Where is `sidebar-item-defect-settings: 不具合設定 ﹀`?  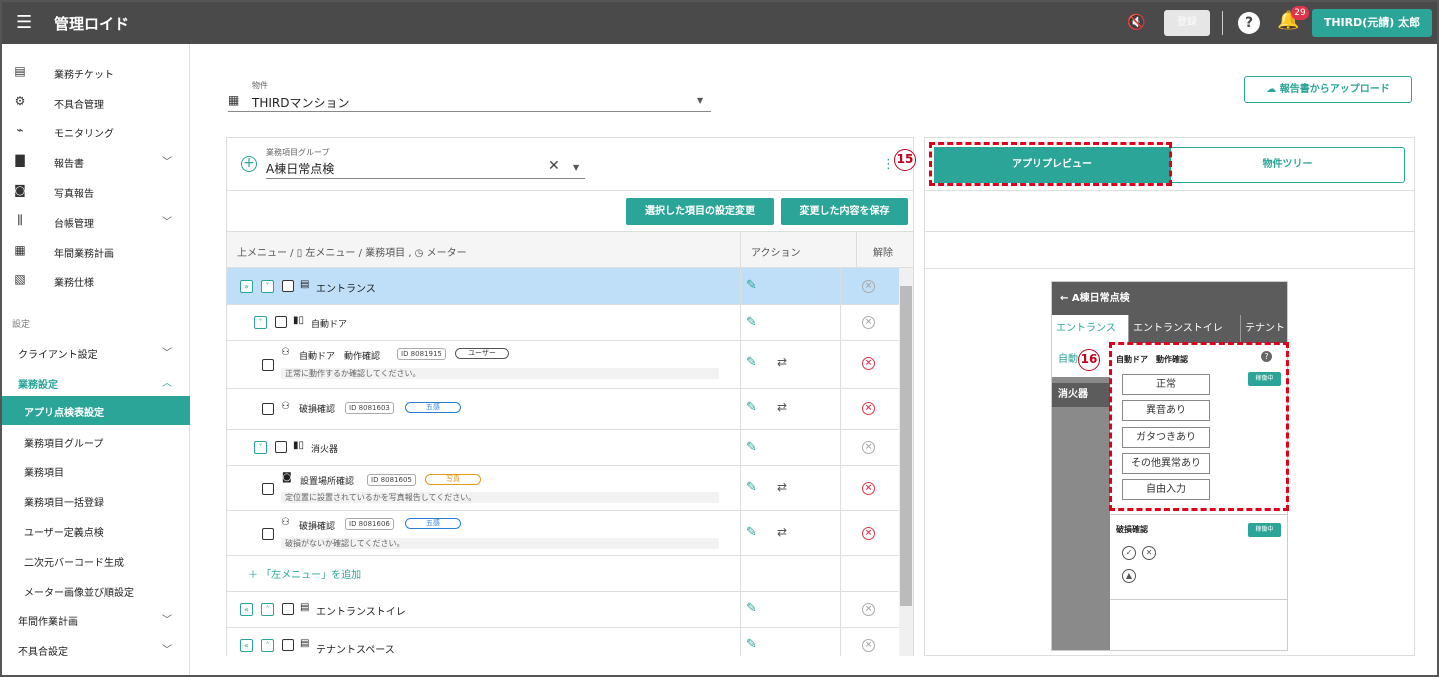
sidebar-item-defect-settings: 不具合設定 ﹀ is located at coordinates (96, 649).